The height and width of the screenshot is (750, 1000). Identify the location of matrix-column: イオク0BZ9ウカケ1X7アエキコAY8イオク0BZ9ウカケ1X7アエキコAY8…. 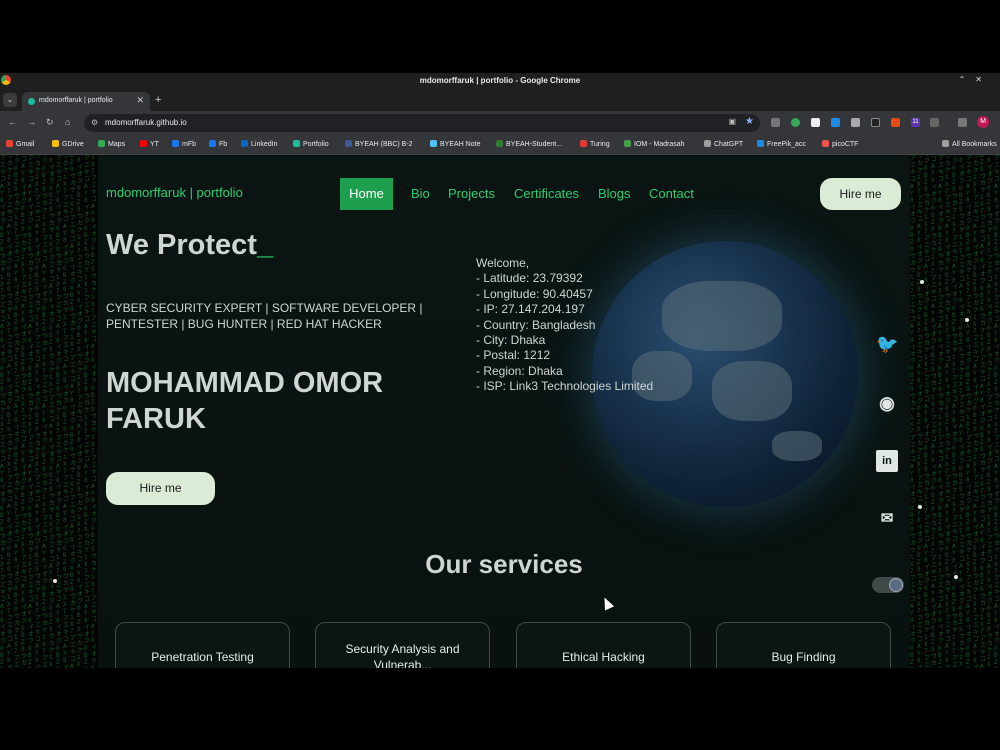
(24, 411).